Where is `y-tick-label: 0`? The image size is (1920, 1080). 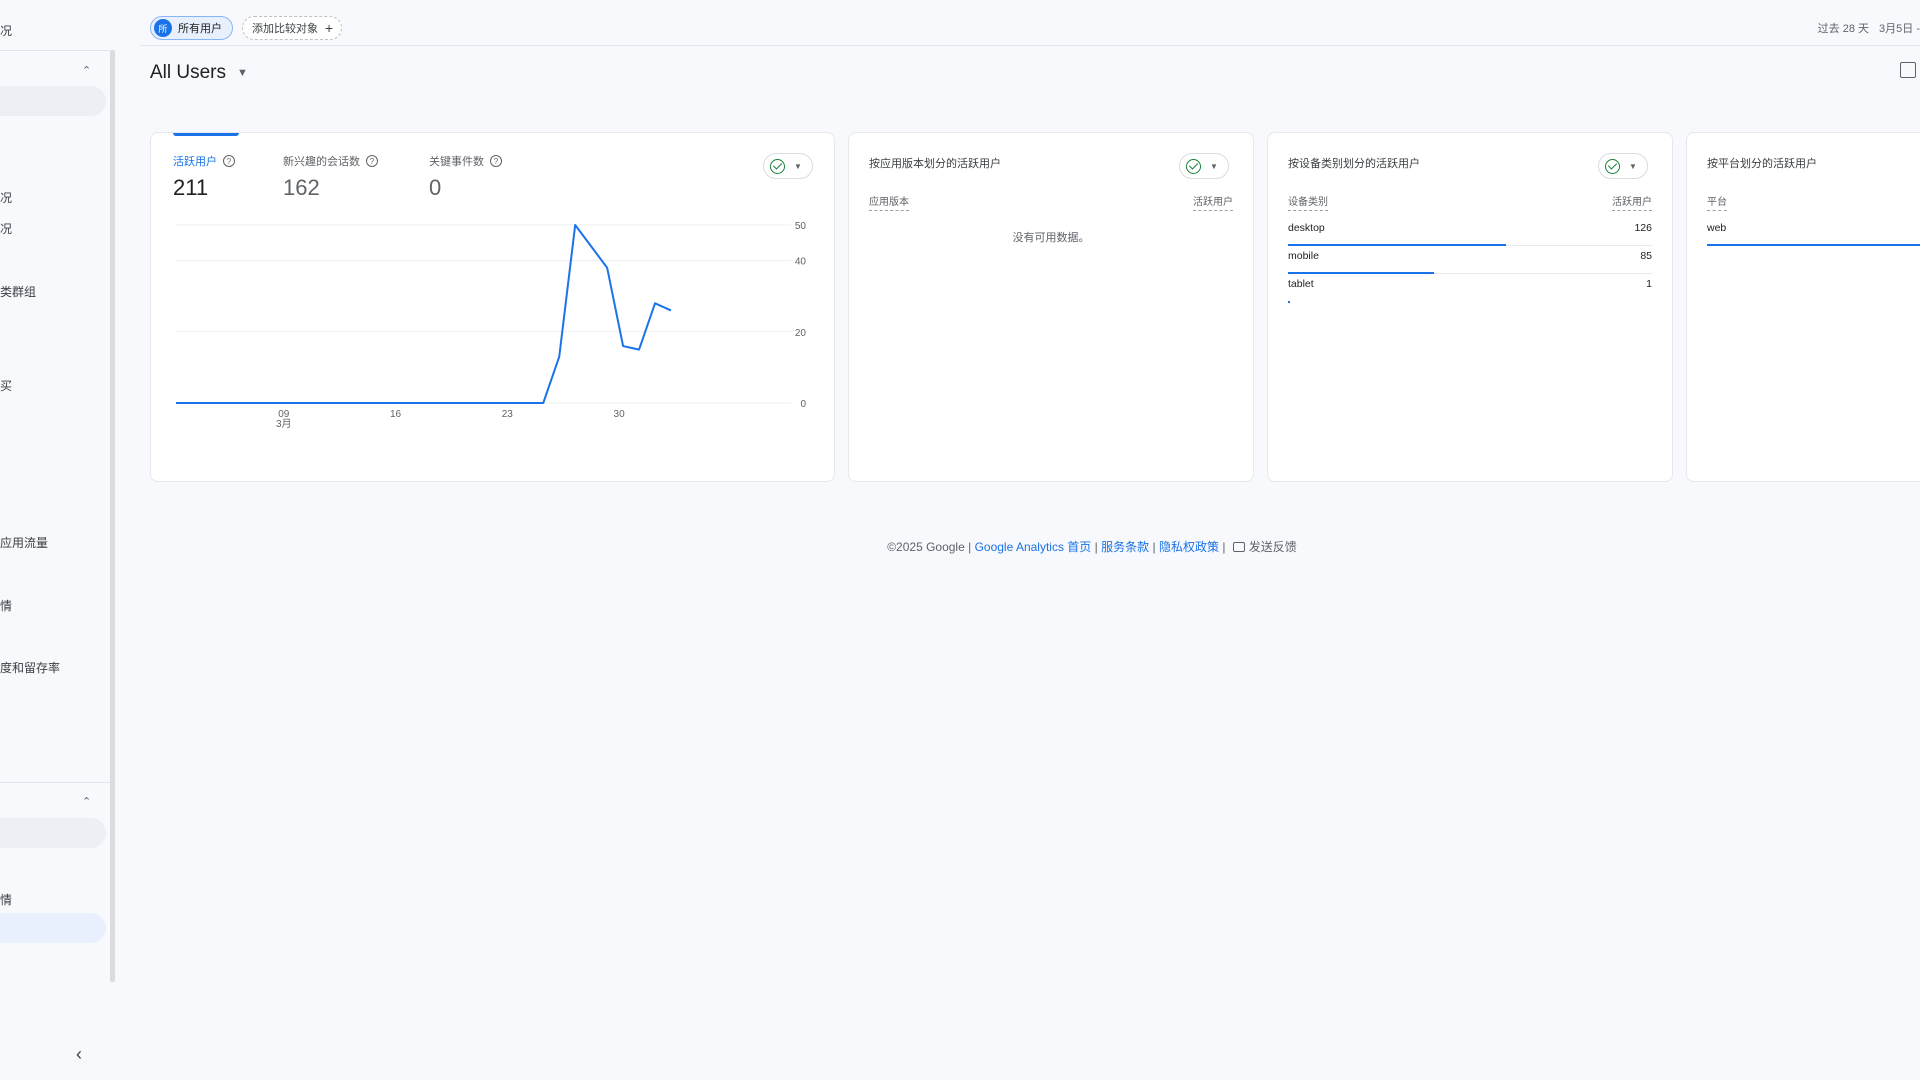 y-tick-label: 0 is located at coordinates (803, 404).